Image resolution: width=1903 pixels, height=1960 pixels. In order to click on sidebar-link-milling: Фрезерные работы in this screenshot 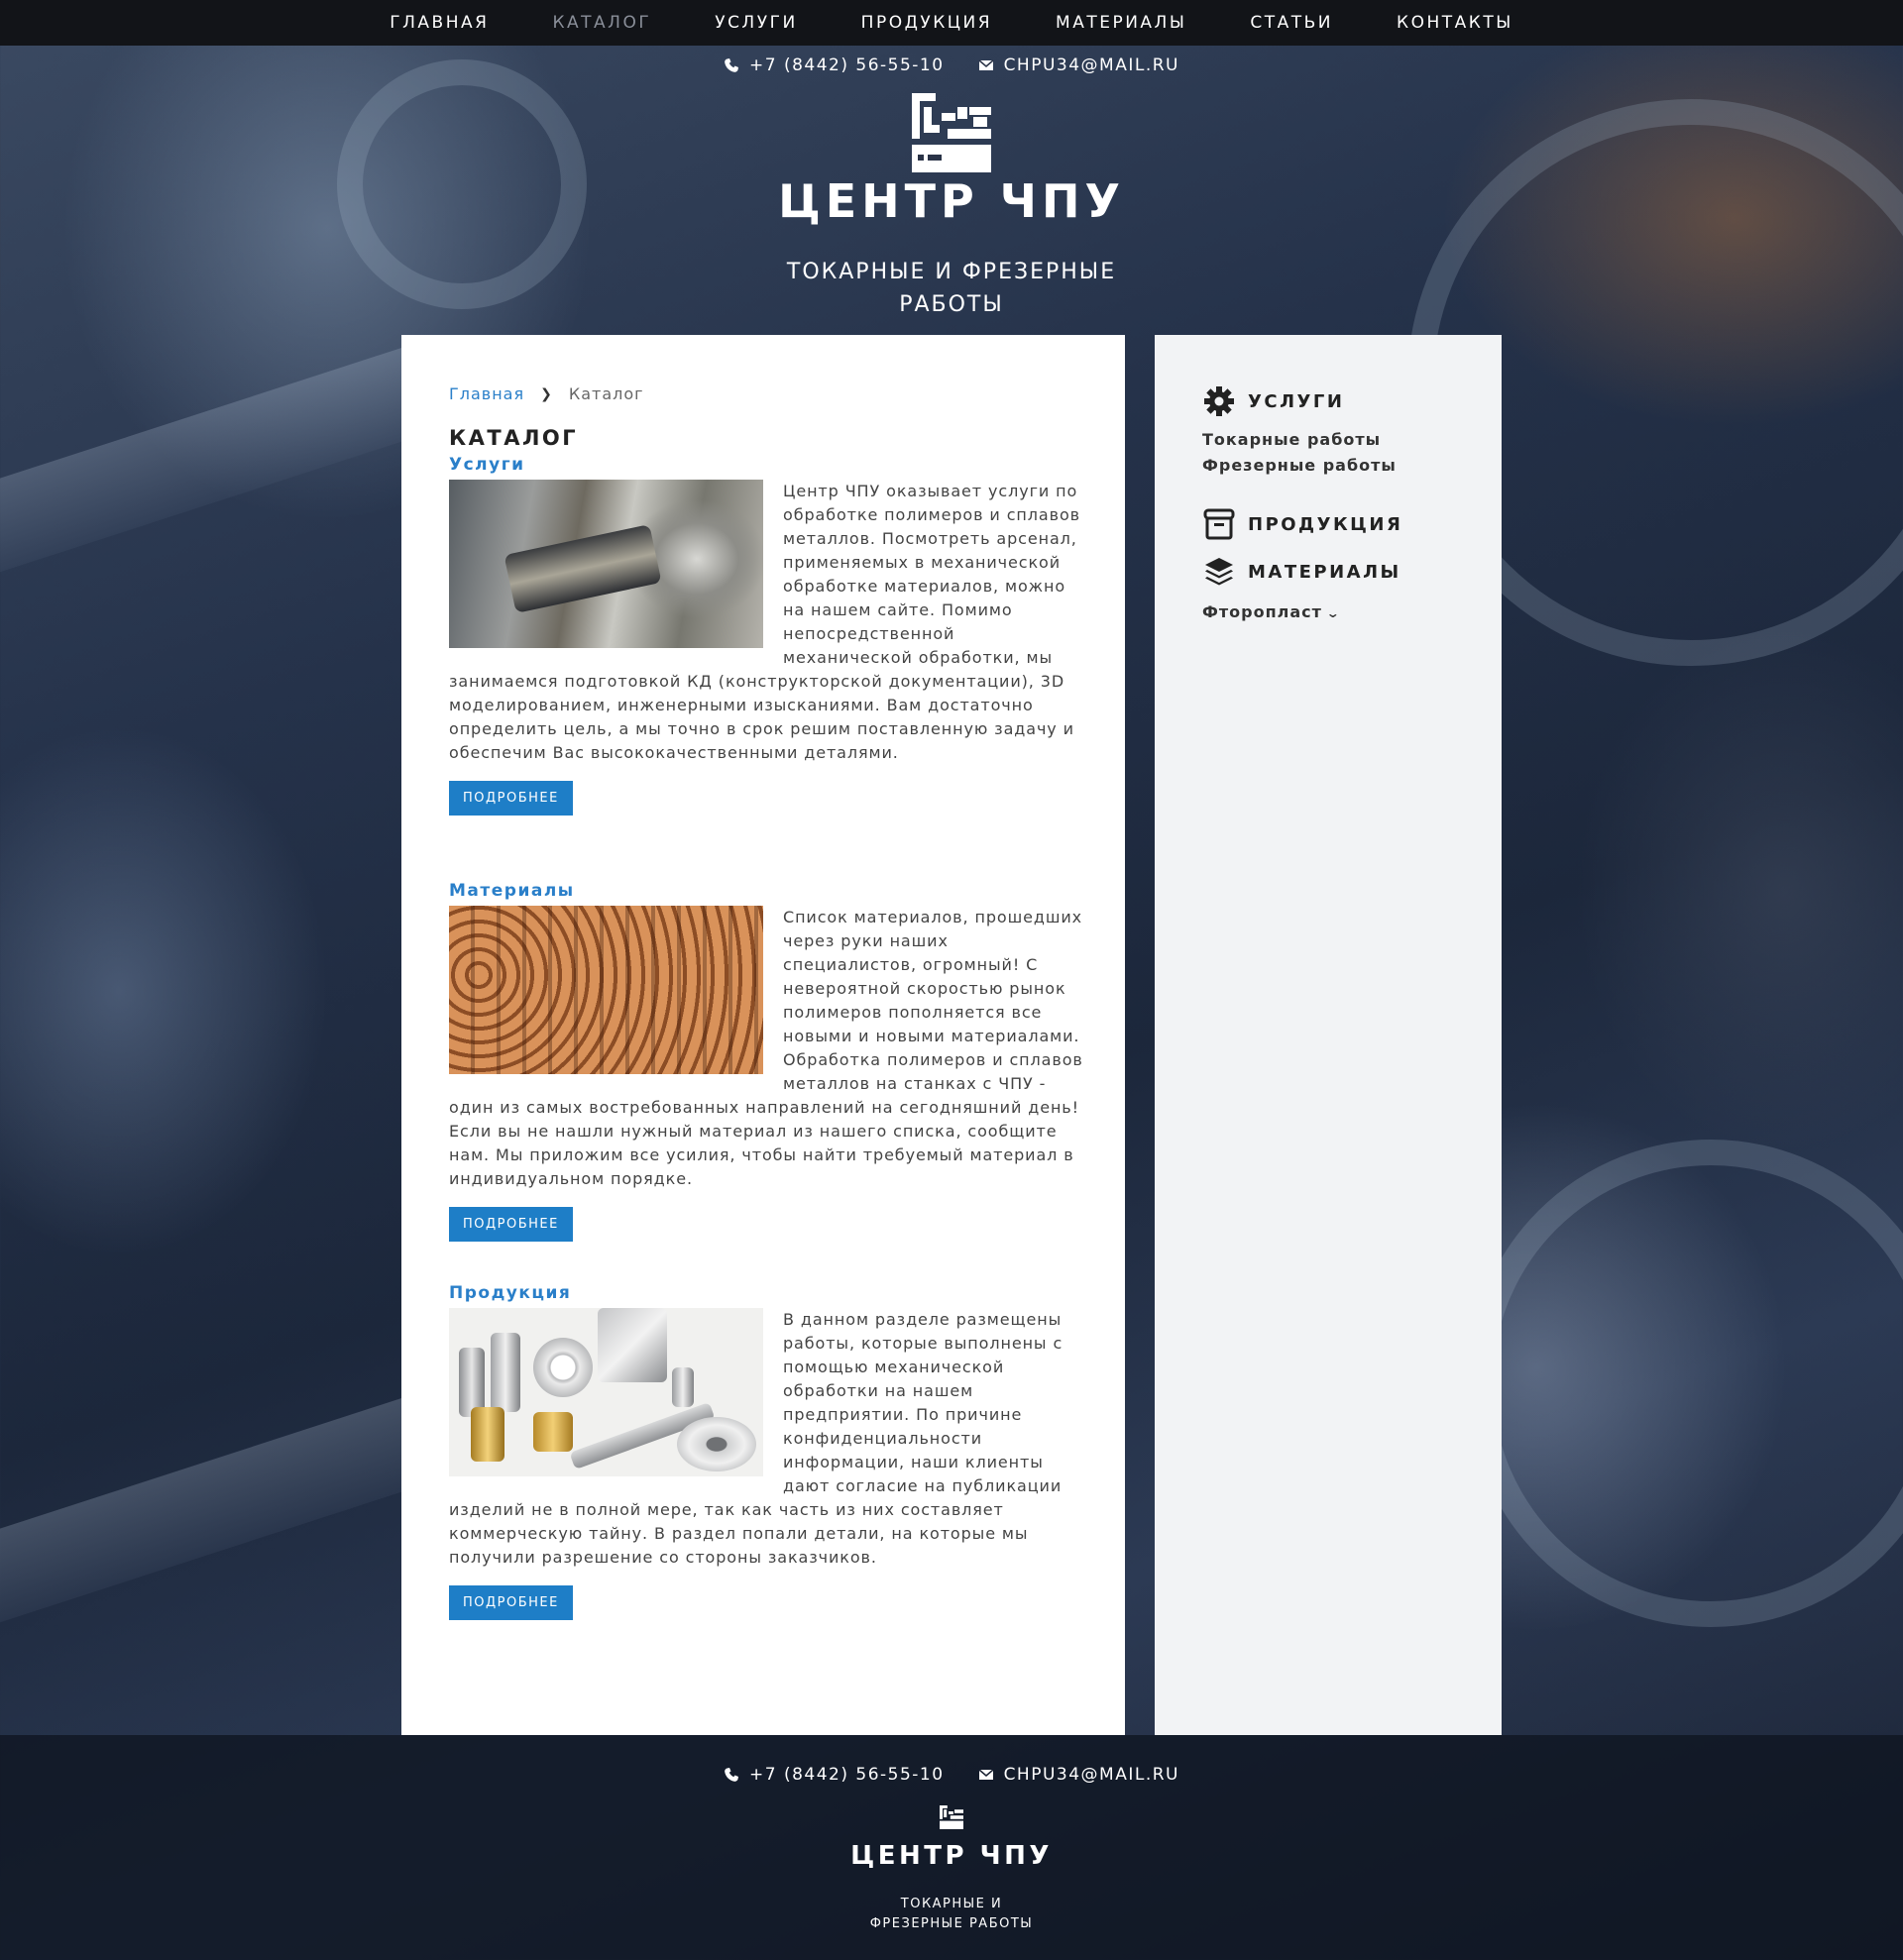, I will do `click(1299, 465)`.